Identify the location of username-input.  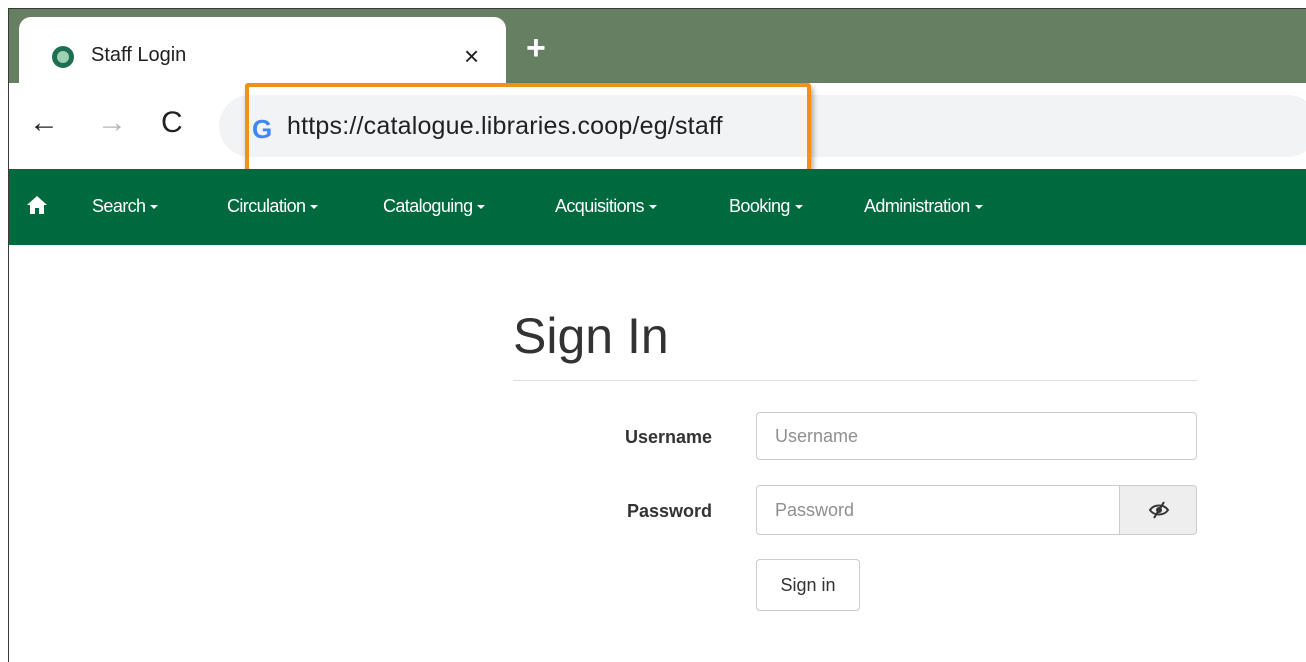
(976, 436).